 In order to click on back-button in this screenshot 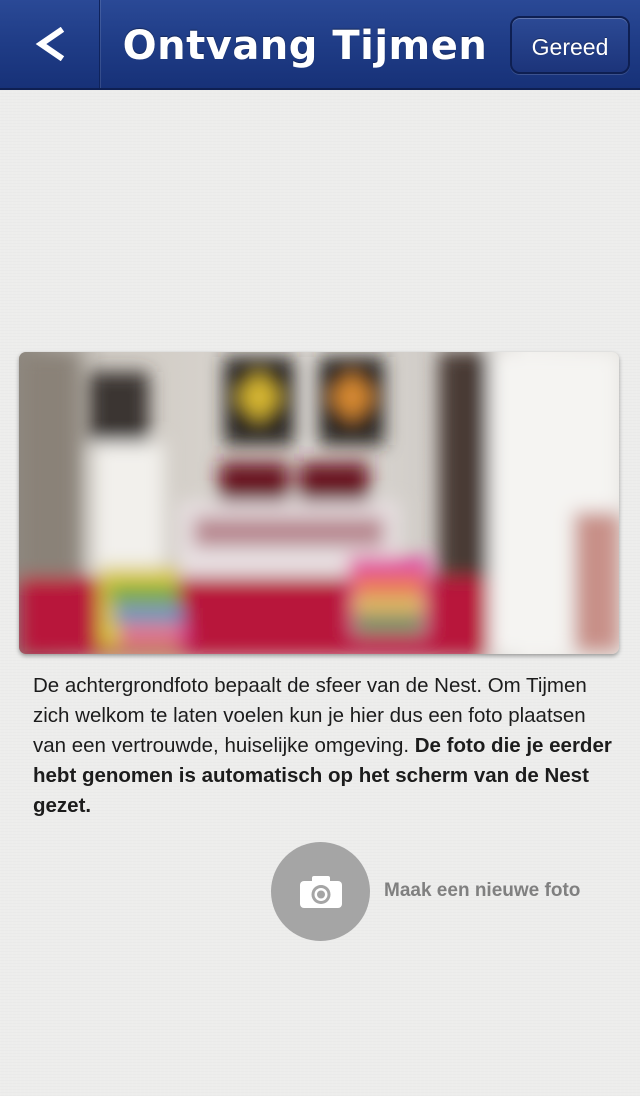, I will do `click(50, 44)`.